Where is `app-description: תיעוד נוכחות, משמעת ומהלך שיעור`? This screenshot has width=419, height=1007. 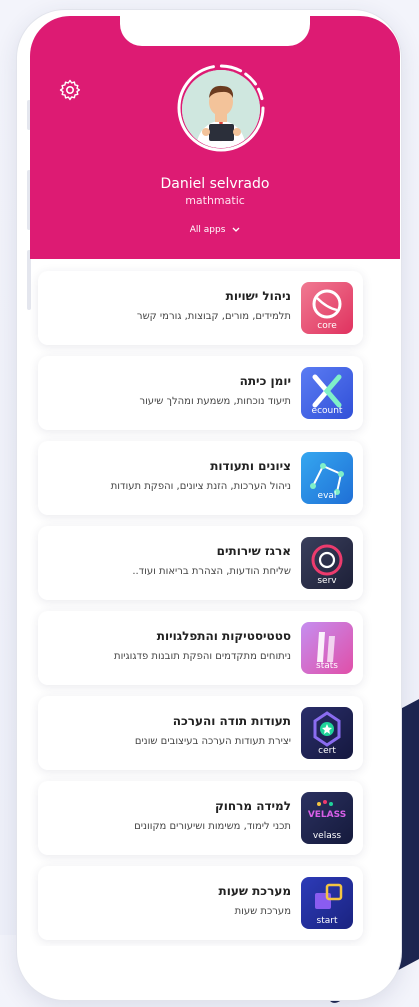 app-description: תיעוד נוכחות, משמעת ומהלך שיעור is located at coordinates (215, 401).